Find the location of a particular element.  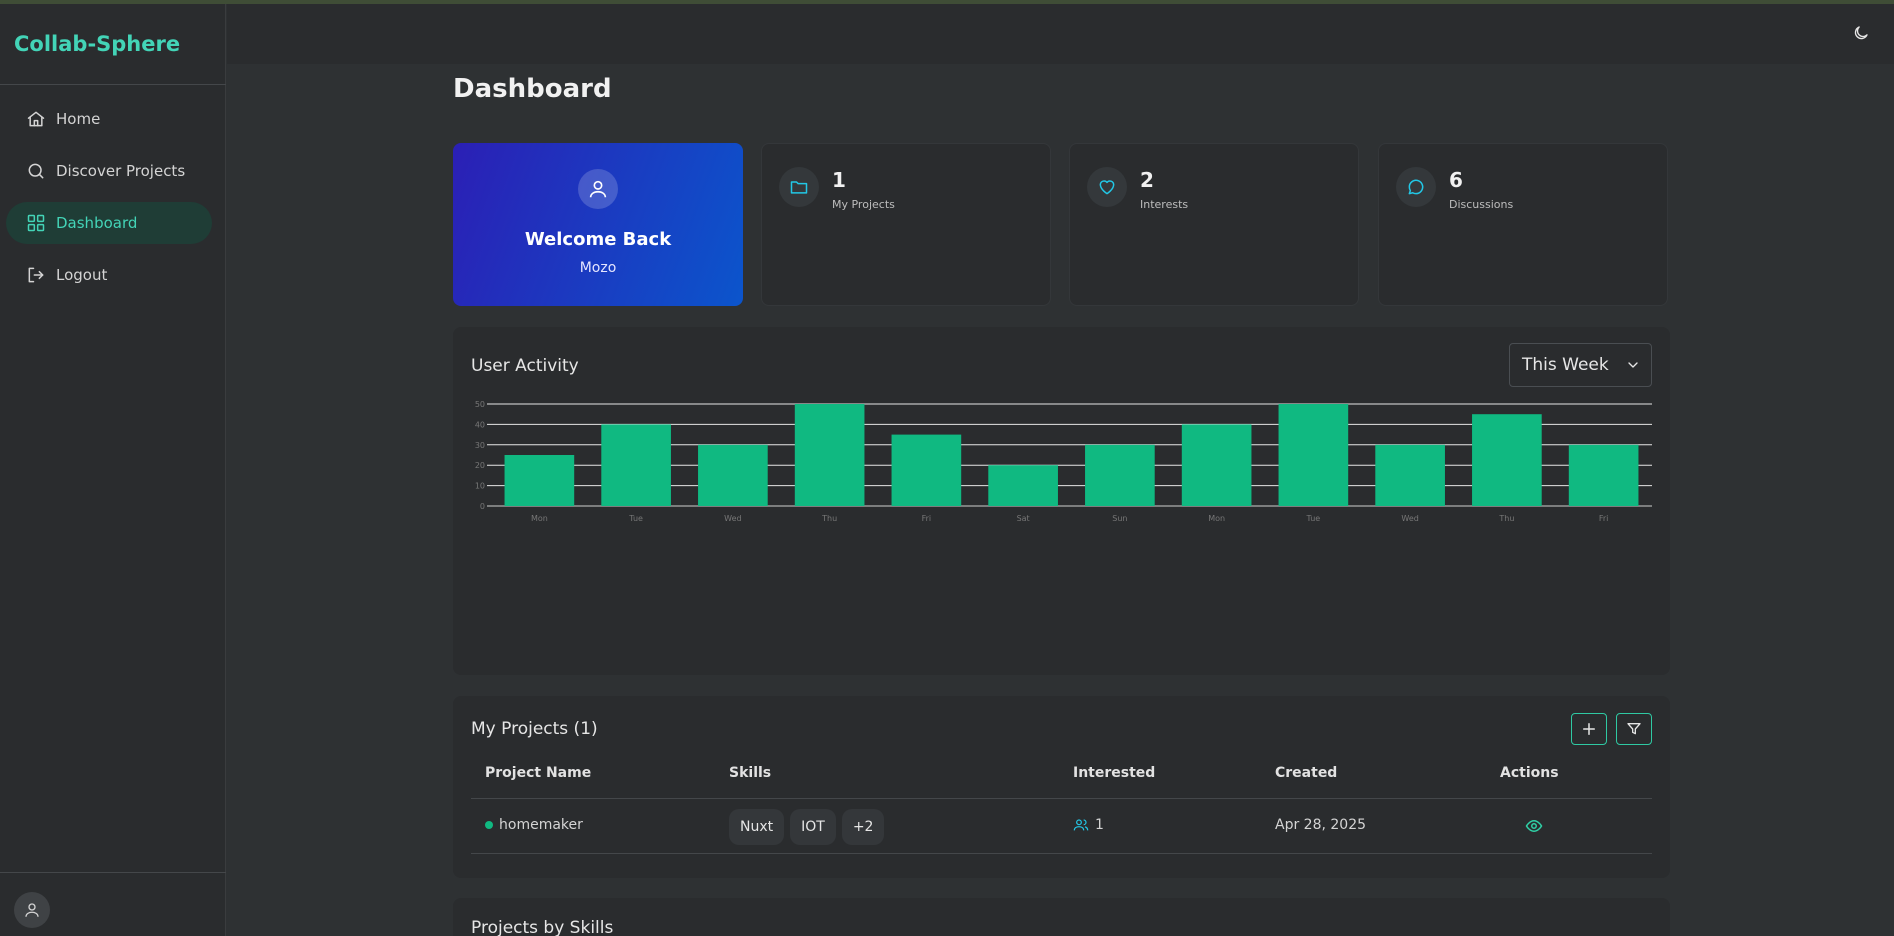

sidebar-item-label: Dashboard is located at coordinates (97, 223).